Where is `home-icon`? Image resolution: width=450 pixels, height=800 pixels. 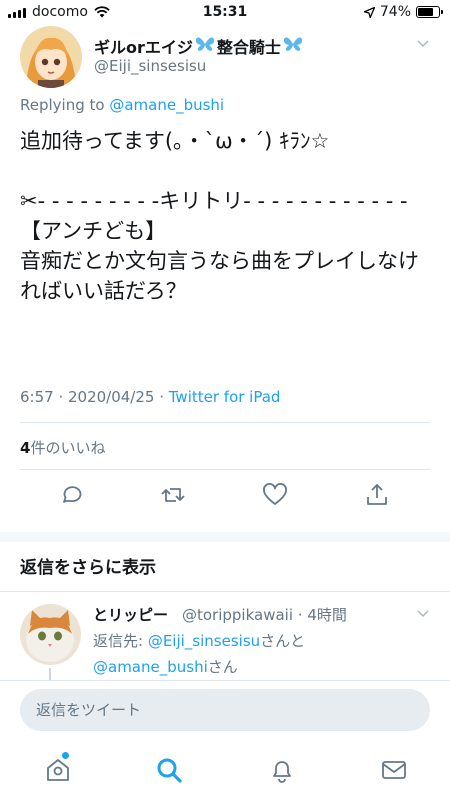 home-icon is located at coordinates (58, 770).